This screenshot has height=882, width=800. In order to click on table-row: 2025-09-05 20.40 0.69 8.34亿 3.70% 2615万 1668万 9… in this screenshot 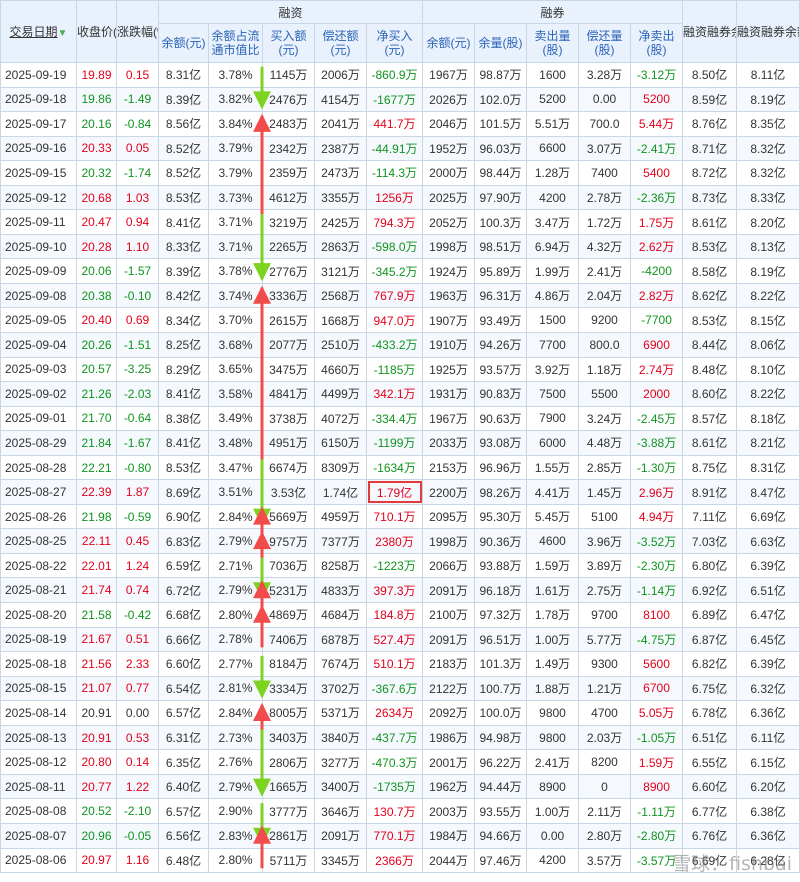, I will do `click(400, 320)`.